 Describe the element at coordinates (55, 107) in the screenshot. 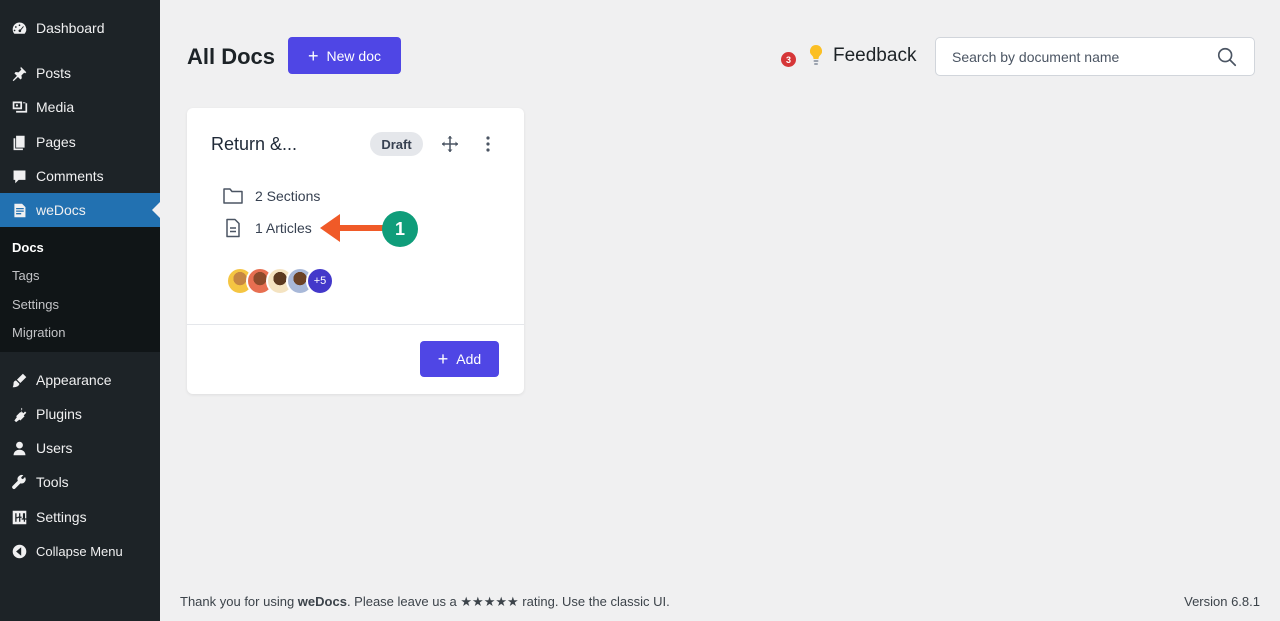

I see `sidebar-item-label: Media` at that location.